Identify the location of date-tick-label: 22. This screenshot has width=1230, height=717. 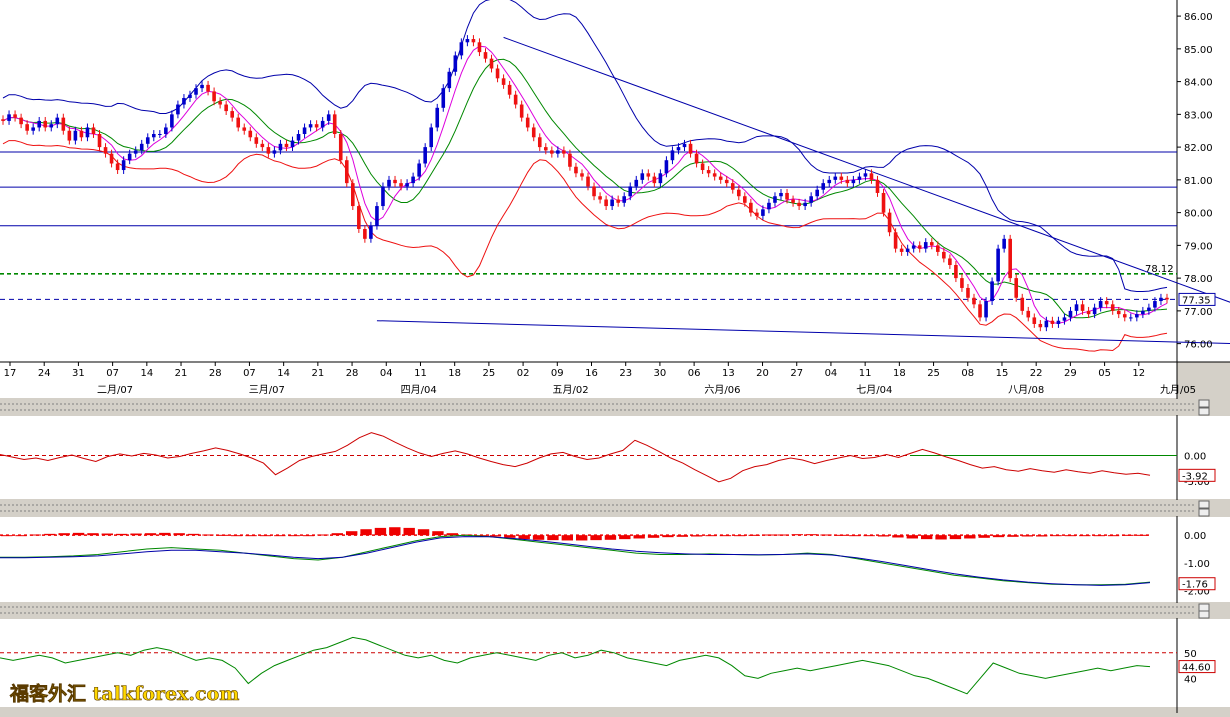
(1036, 373).